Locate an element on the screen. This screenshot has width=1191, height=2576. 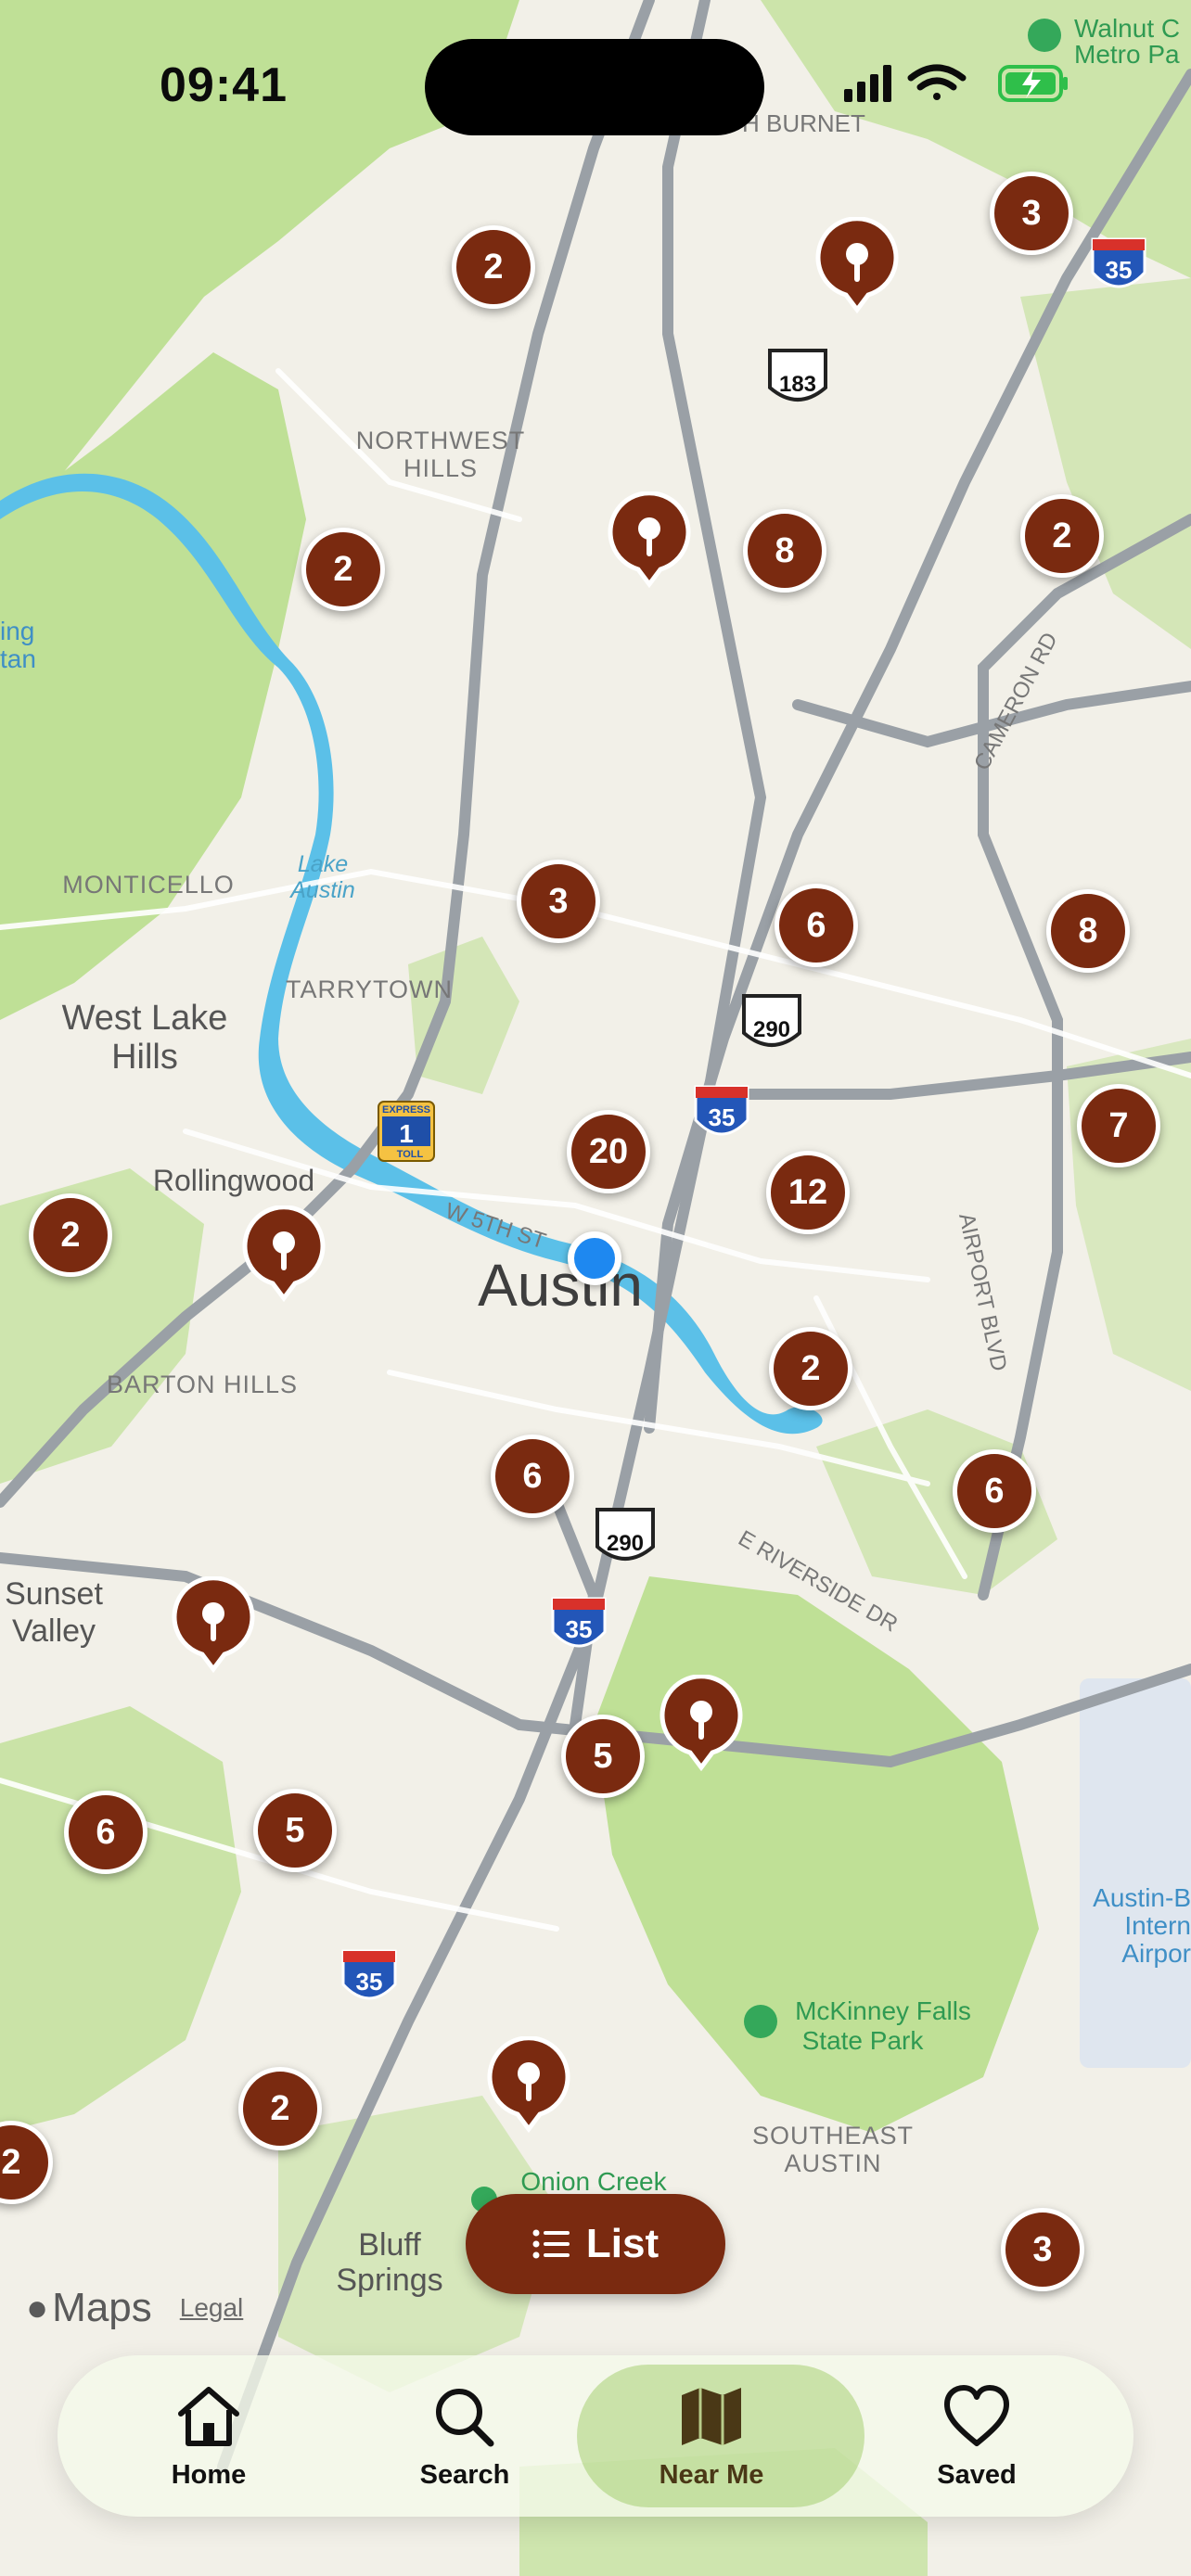
label-left-cut-2: tan is located at coordinates (18, 658).